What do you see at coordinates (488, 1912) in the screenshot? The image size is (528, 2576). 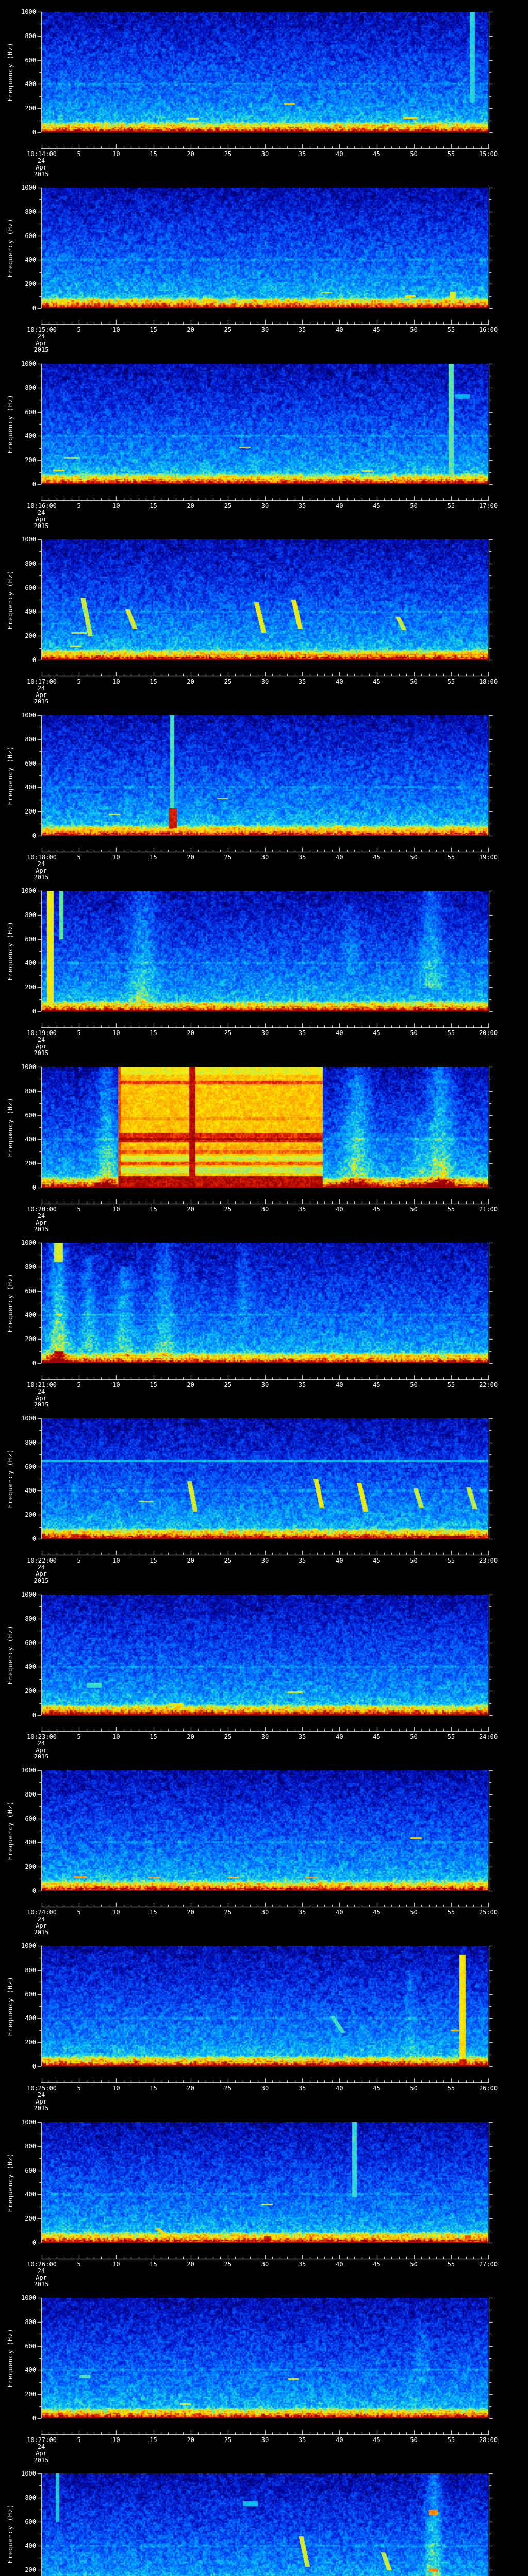 I see `x-end-time-label: 25:00` at bounding box center [488, 1912].